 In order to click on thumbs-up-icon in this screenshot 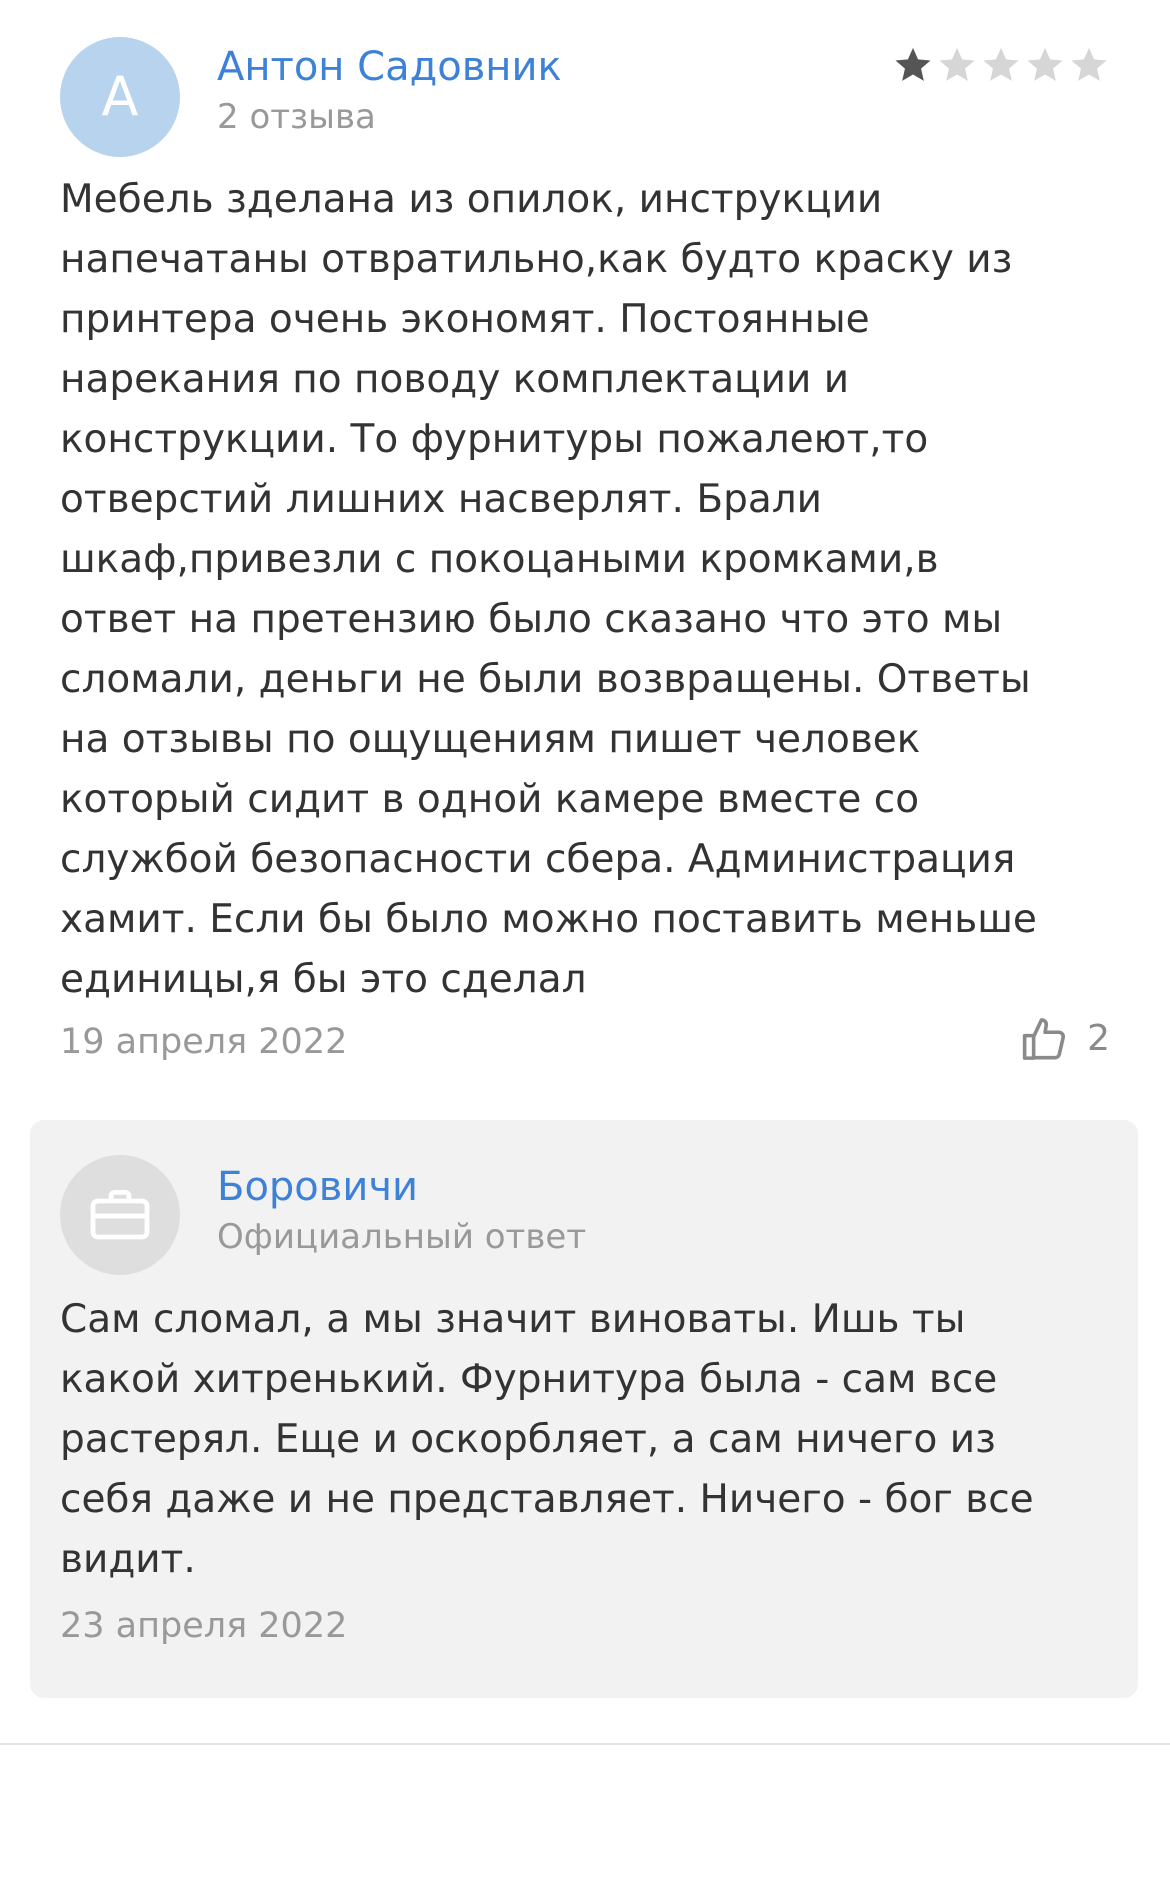, I will do `click(1044, 1039)`.